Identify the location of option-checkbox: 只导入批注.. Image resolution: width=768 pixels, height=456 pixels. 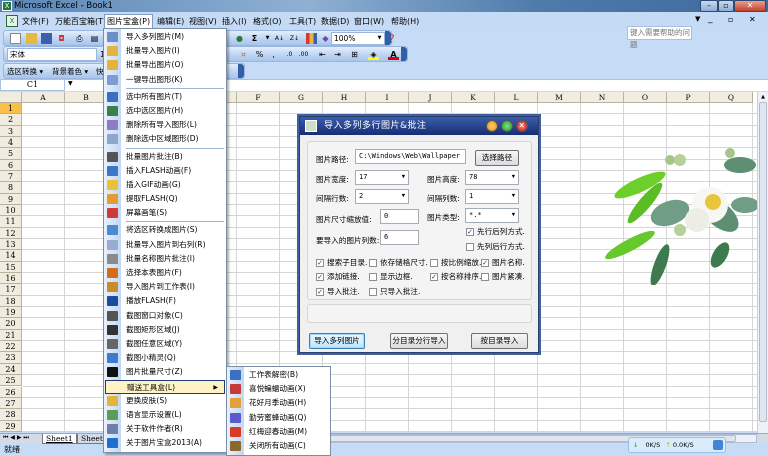
(394, 292).